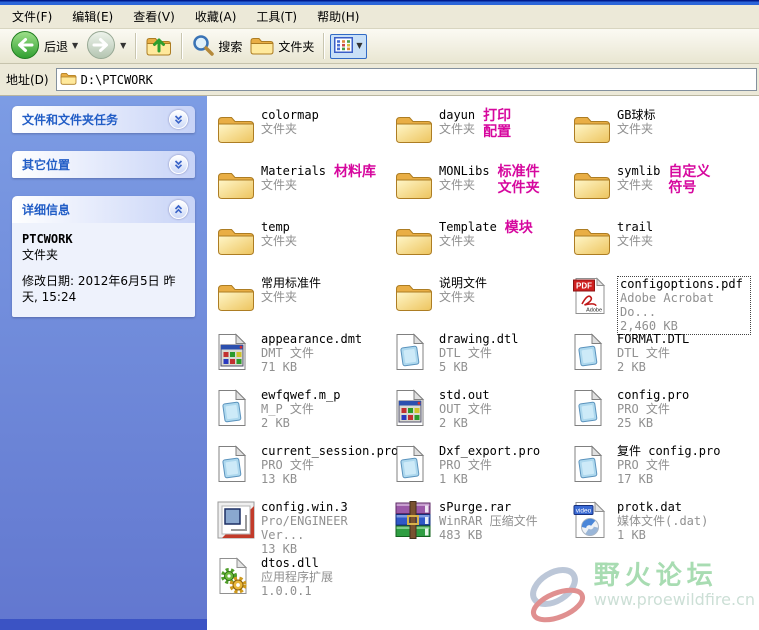 The height and width of the screenshot is (630, 759). What do you see at coordinates (301, 395) in the screenshot?
I see `file-name: ewfqwef.m_p` at bounding box center [301, 395].